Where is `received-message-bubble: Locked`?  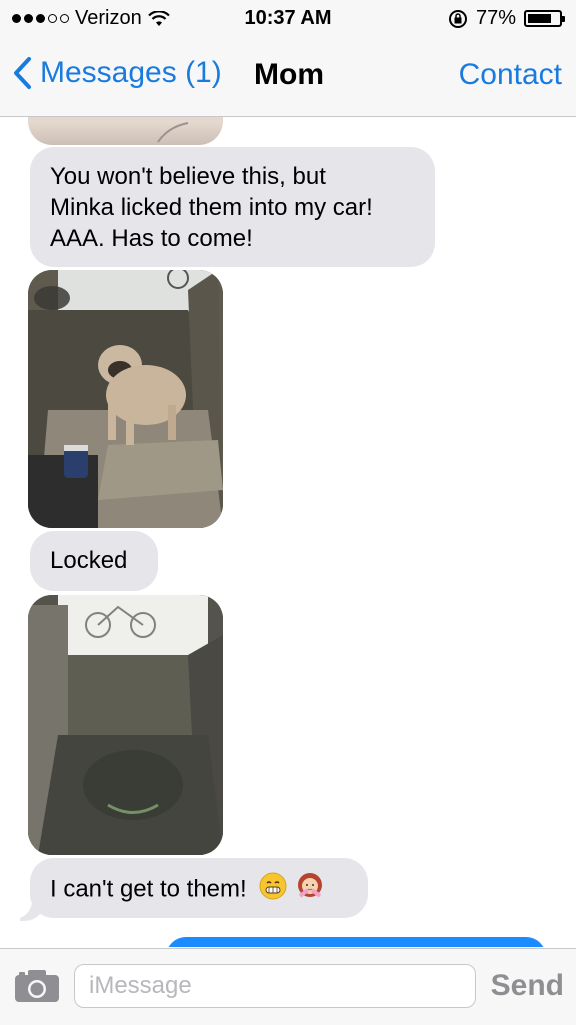 received-message-bubble: Locked is located at coordinates (94, 561).